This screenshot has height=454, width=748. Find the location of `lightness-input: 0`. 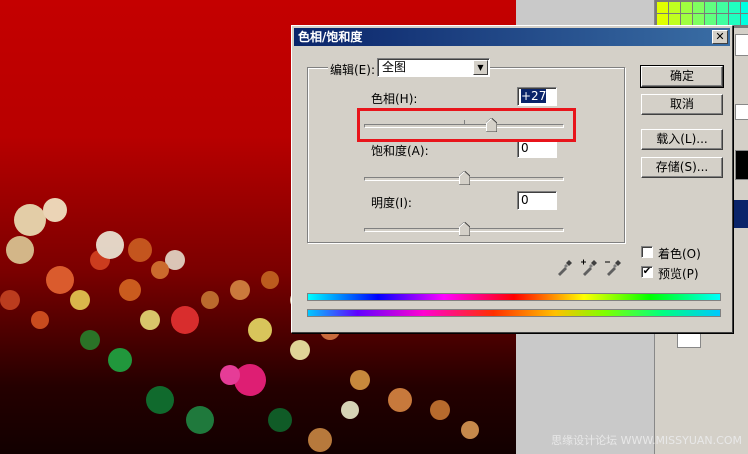

lightness-input: 0 is located at coordinates (537, 200).